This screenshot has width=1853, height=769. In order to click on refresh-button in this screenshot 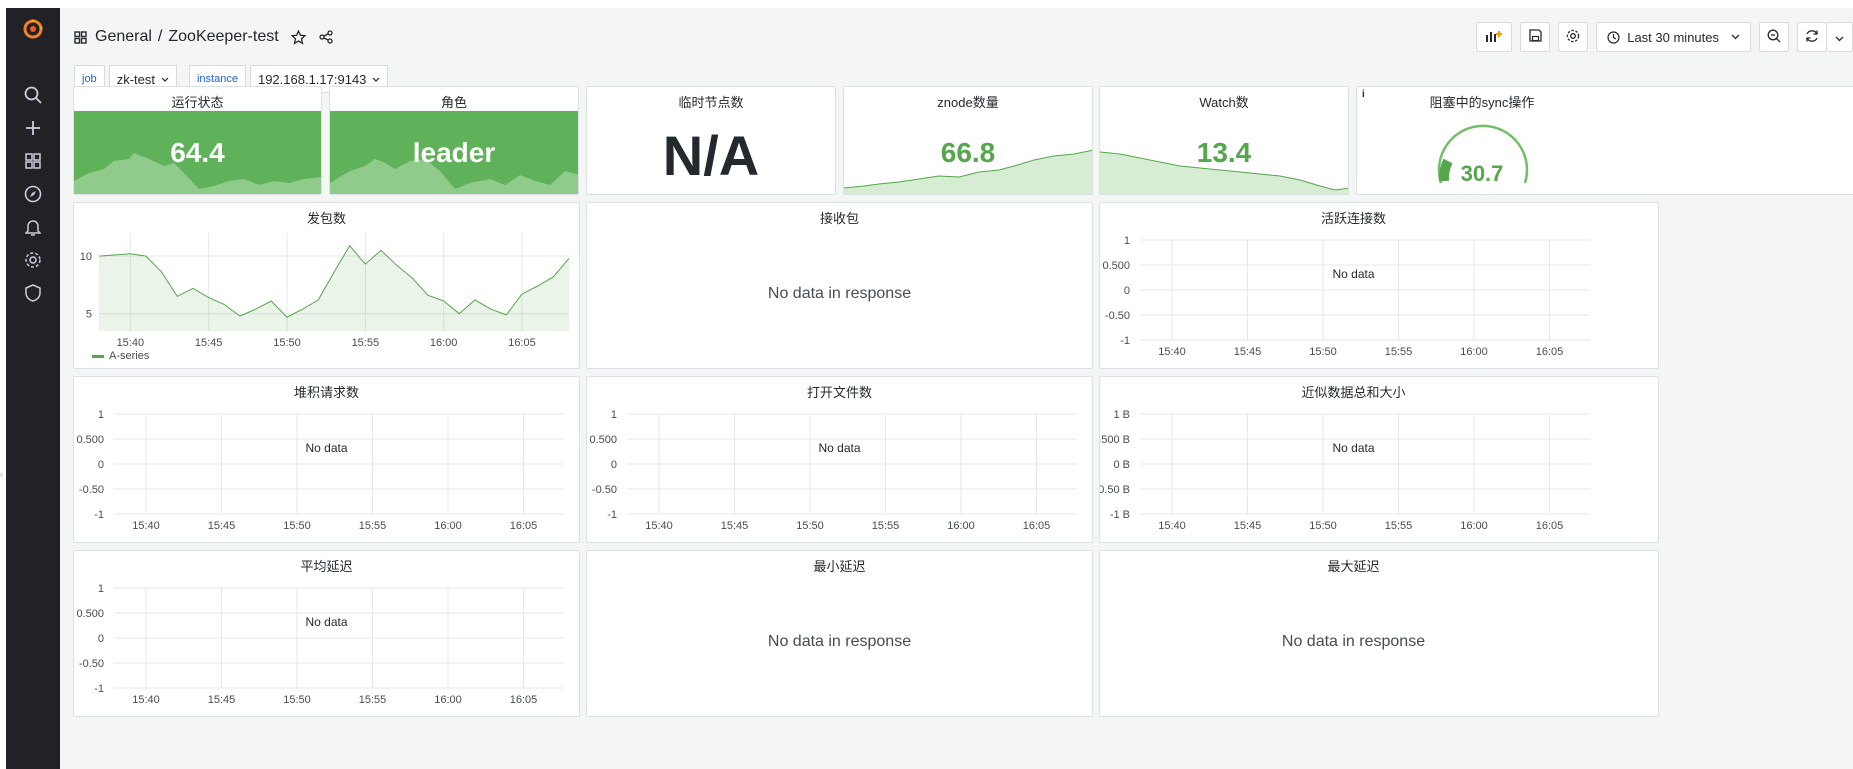, I will do `click(1812, 37)`.